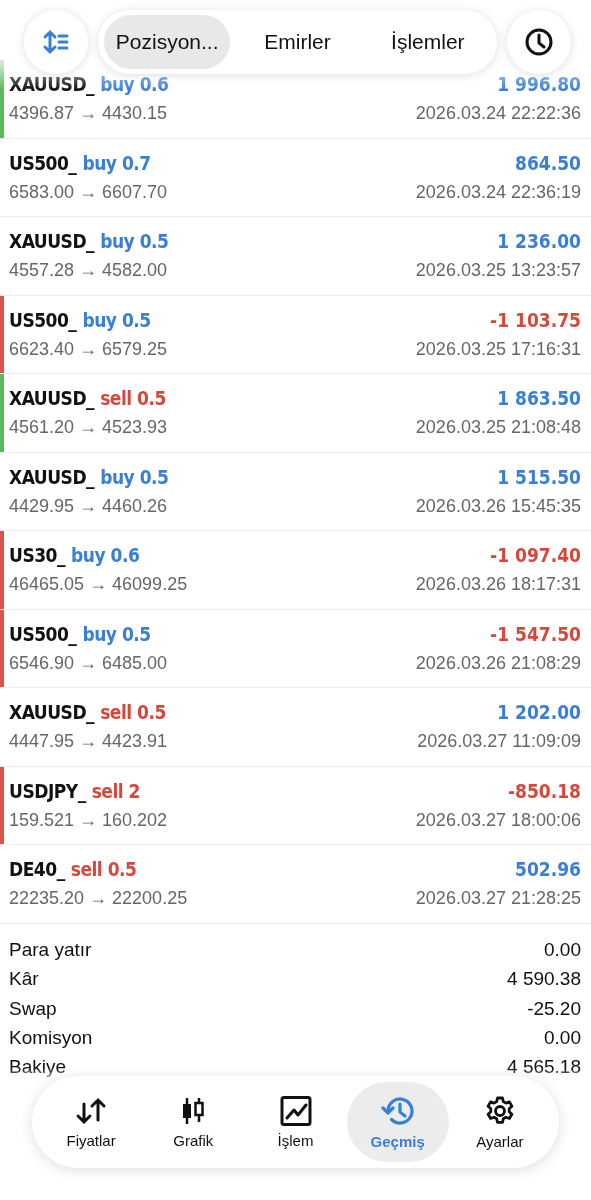 The width and height of the screenshot is (591, 1200). I want to click on price-range: 6623.40 → 6579.25, so click(88, 349).